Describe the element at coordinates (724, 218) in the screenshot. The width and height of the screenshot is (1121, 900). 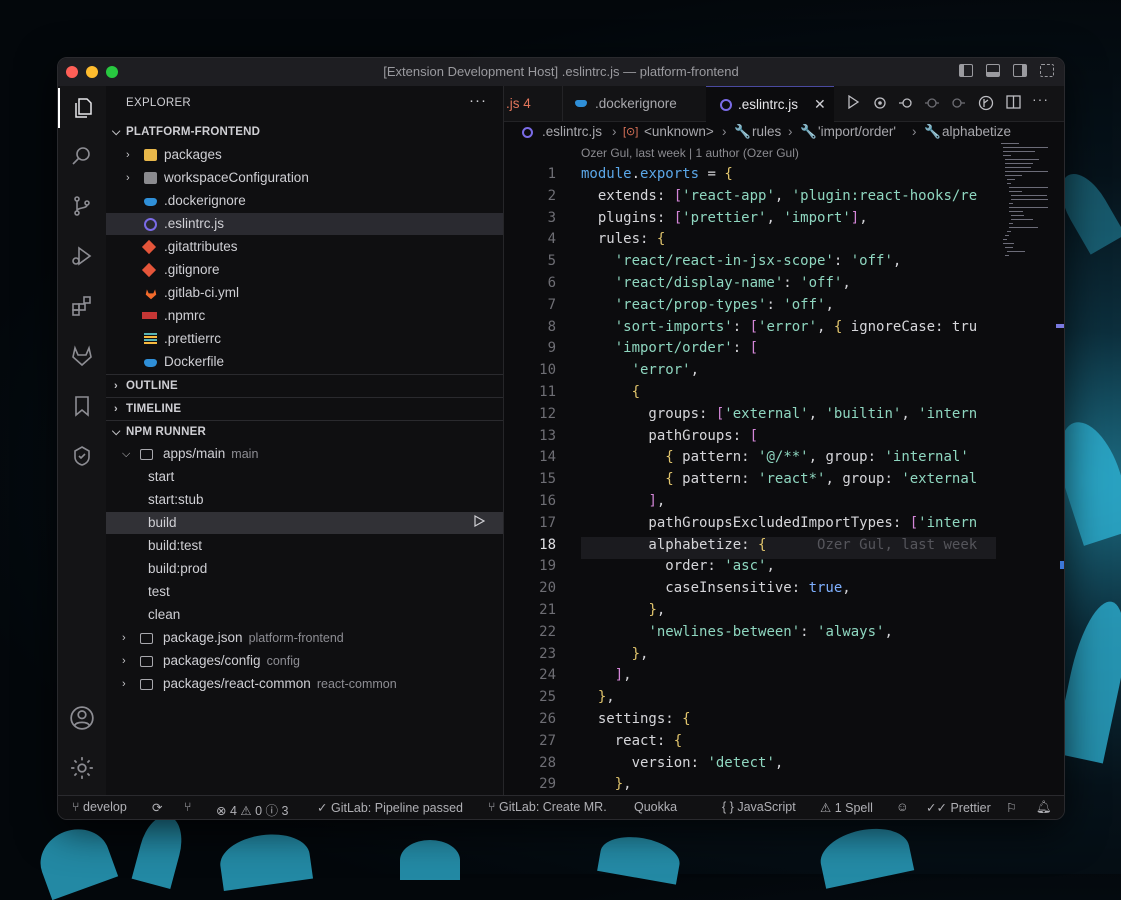
I see `code-line: plugins: ['prettier', 'import'],` at that location.